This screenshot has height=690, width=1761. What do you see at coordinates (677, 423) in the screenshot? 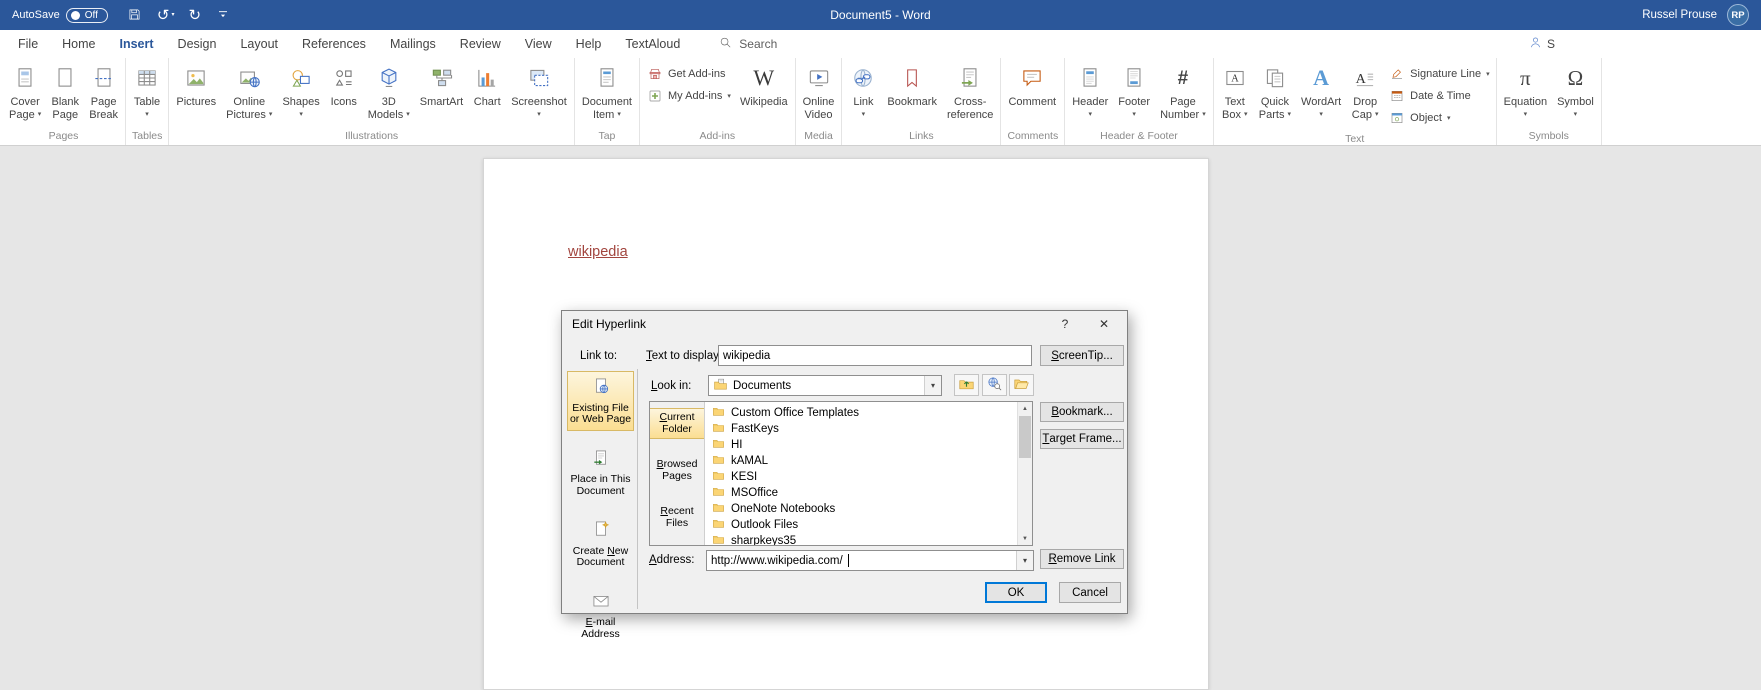
I see `browse-tab-current-folder: Current Folder` at bounding box center [677, 423].